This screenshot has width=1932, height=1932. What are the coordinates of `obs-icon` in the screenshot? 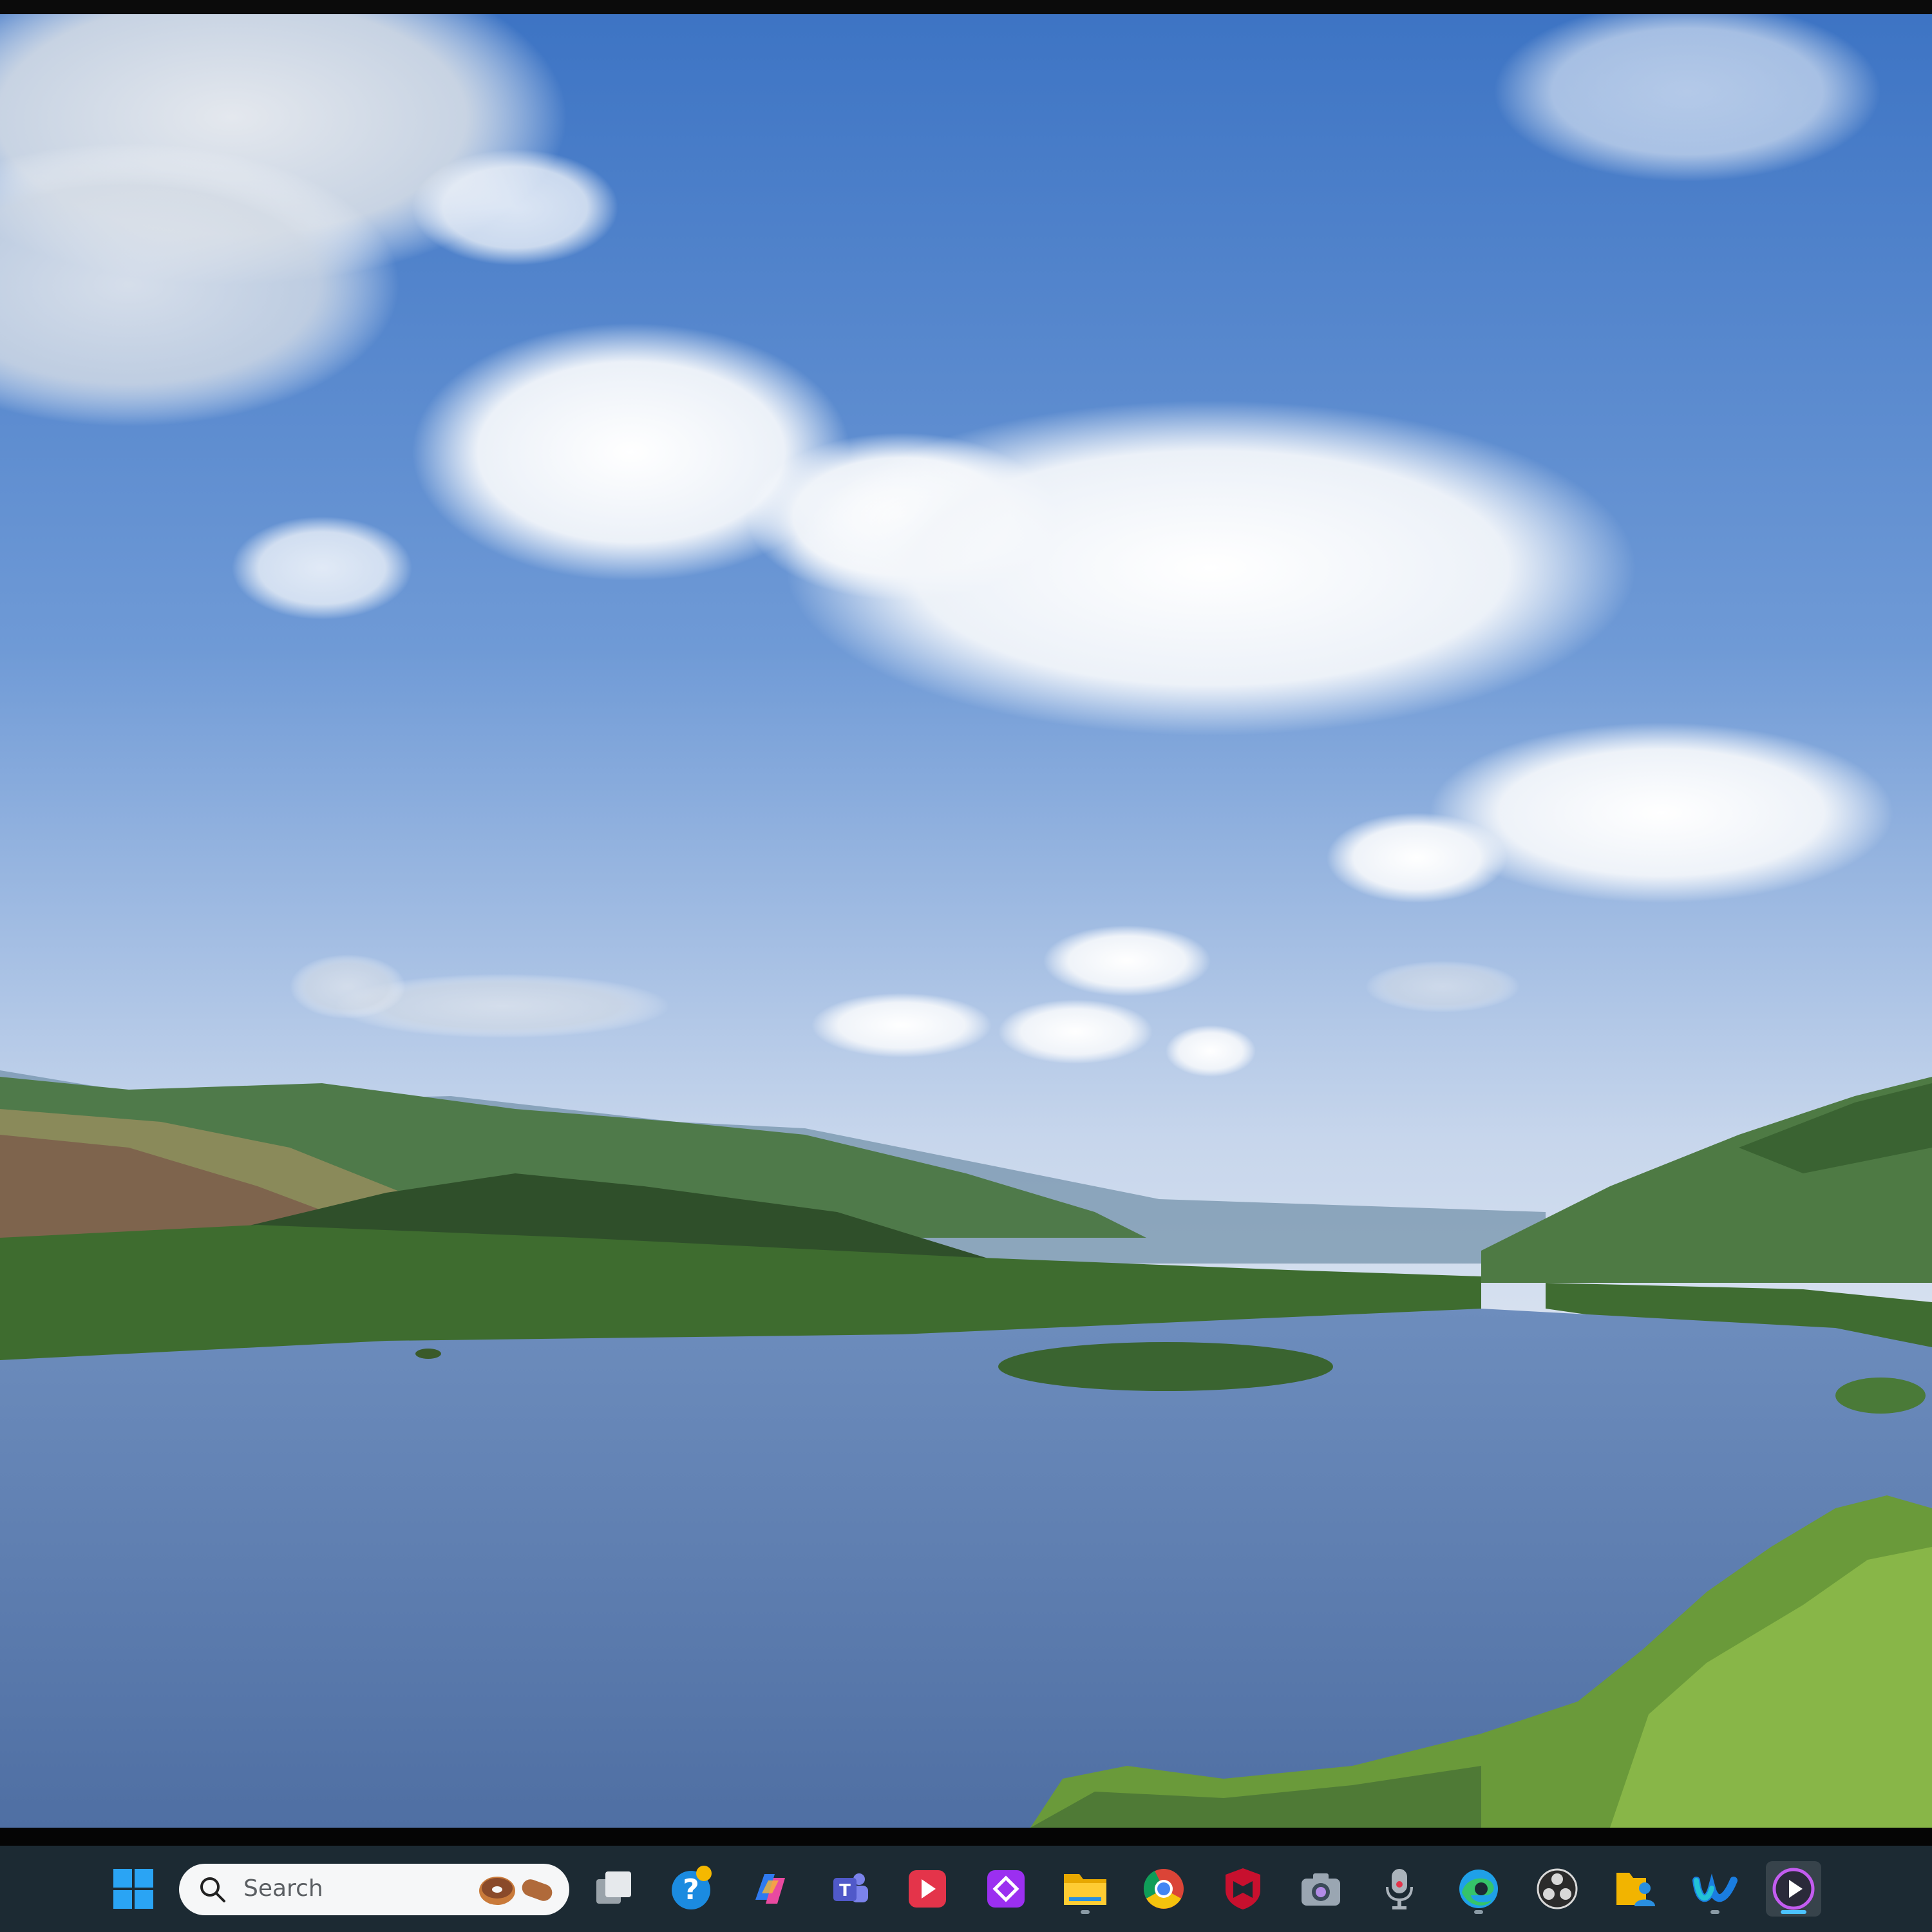 It's located at (1558, 1888).